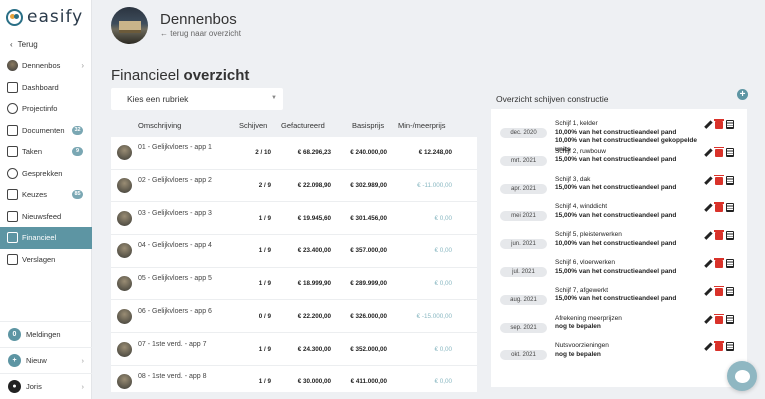  I want to click on count-badge: 9, so click(77, 152).